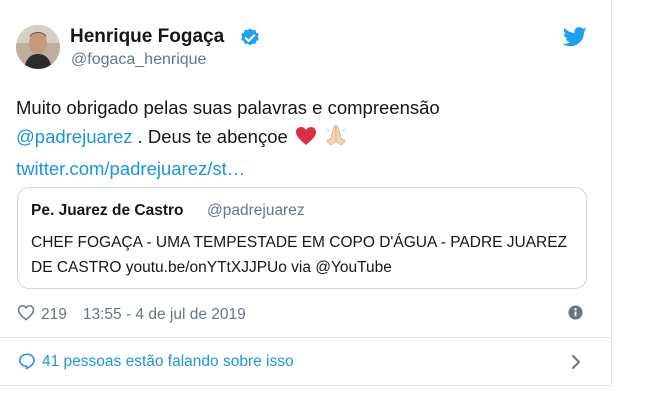 This screenshot has height=410, width=661. What do you see at coordinates (575, 315) in the screenshot?
I see `info-icon` at bounding box center [575, 315].